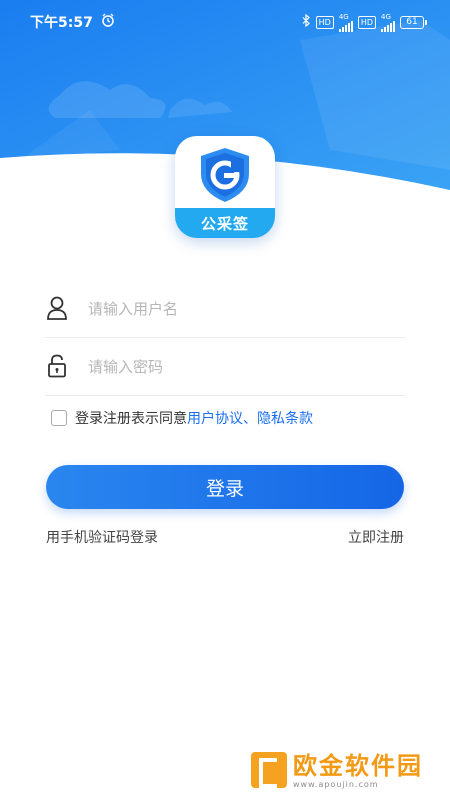  I want to click on agreement-row: 登录注册表示同意 用户协议、隐私条款, so click(182, 418).